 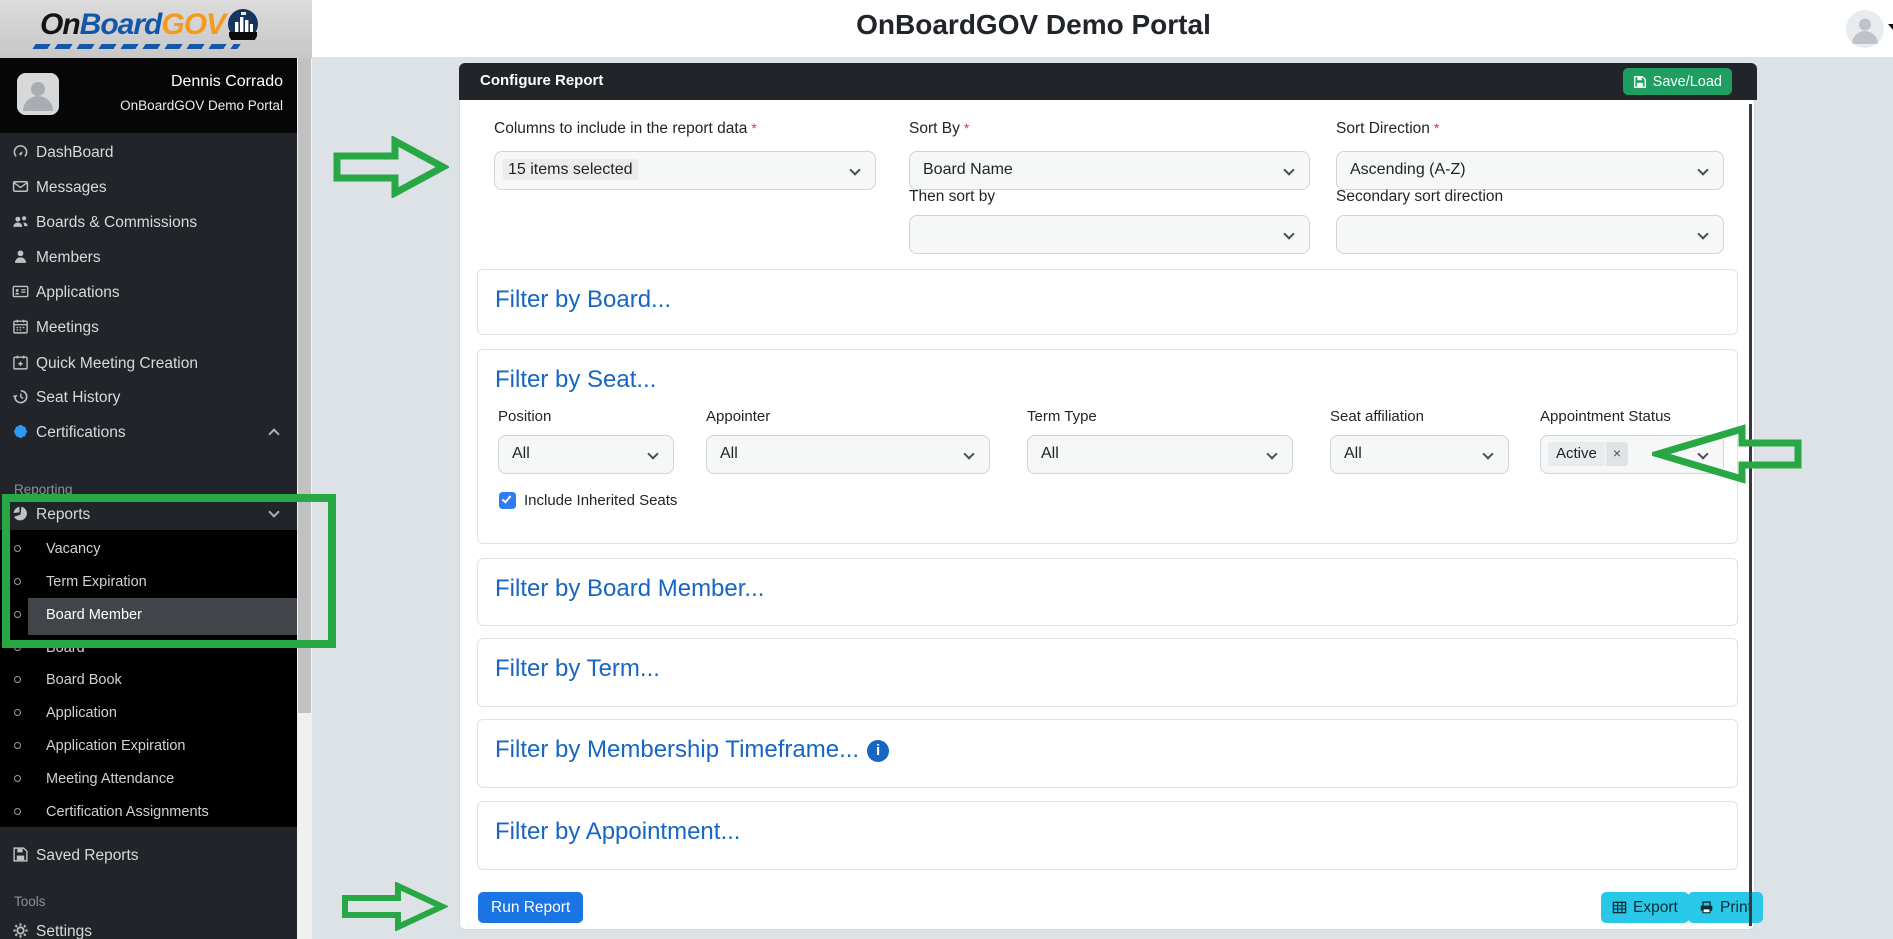 What do you see at coordinates (149, 28) in the screenshot?
I see `app-logo: OnBoardGOV` at bounding box center [149, 28].